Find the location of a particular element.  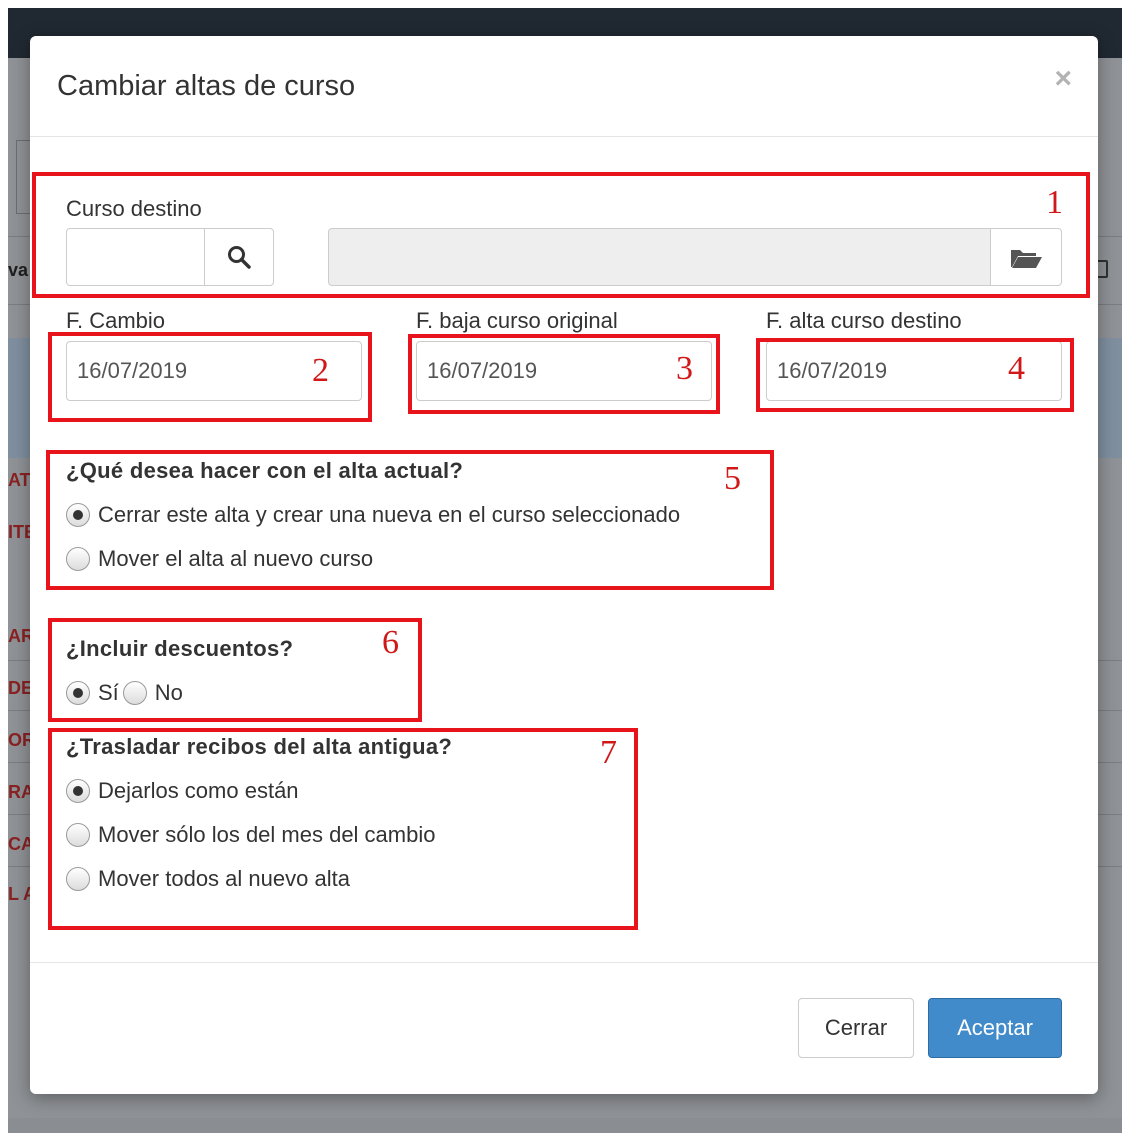

modal-footer-divider is located at coordinates (564, 962).